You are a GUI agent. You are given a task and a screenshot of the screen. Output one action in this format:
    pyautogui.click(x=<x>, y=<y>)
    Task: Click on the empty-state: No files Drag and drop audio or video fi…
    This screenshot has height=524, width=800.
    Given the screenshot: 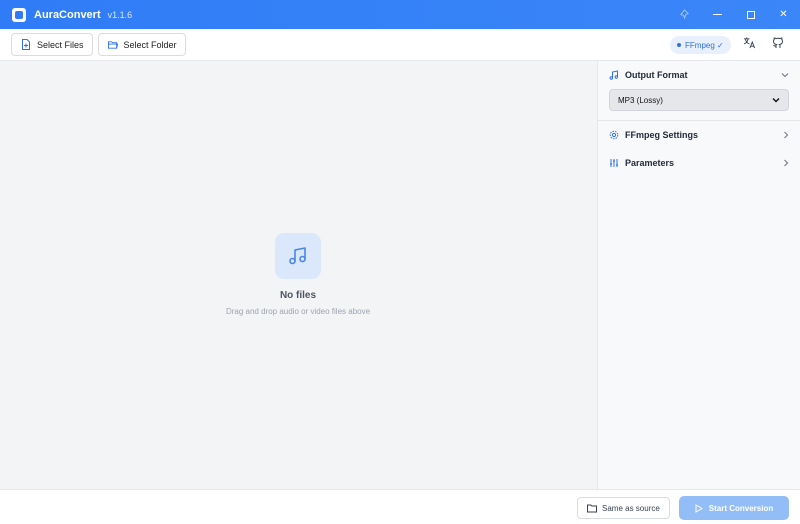 What is the action you would take?
    pyautogui.click(x=298, y=274)
    